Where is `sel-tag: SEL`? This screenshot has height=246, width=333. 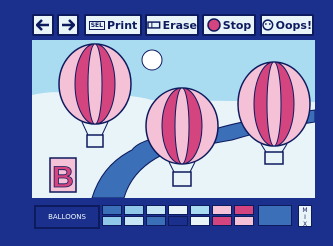
sel-tag: SEL is located at coordinates (96, 25).